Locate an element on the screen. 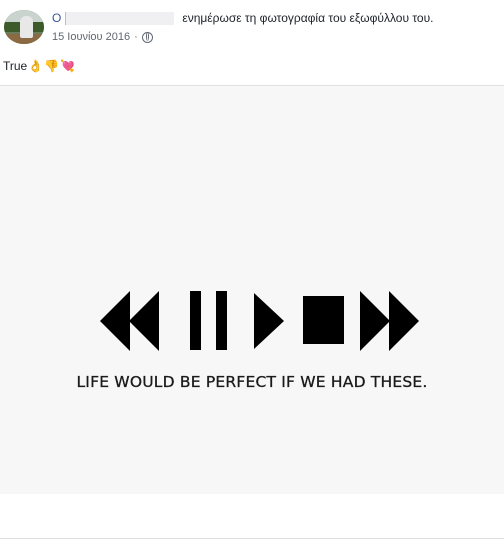 The height and width of the screenshot is (544, 504). media-controls-graphic is located at coordinates (259, 321).